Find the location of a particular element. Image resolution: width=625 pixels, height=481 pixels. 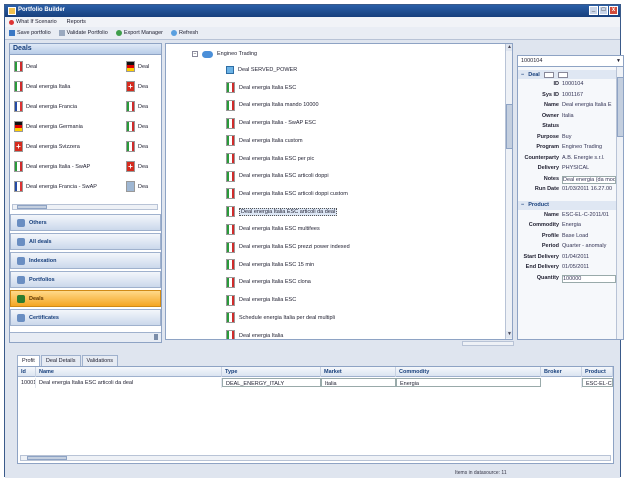

props-vscroll-thumb is located at coordinates (620, 107).